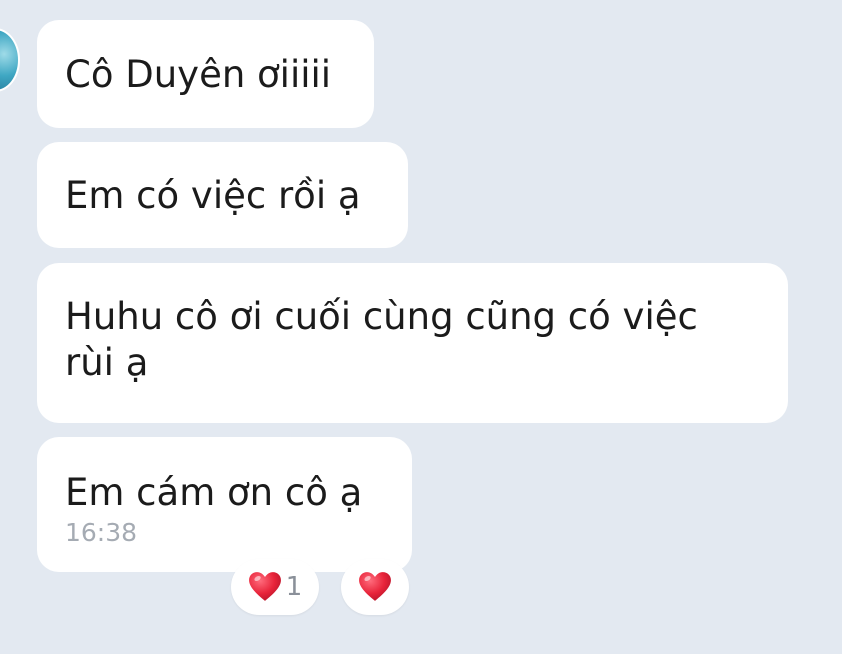 The image size is (842, 654). I want to click on message-bubble: Em cám ơn cô ạ 16:38, so click(224, 504).